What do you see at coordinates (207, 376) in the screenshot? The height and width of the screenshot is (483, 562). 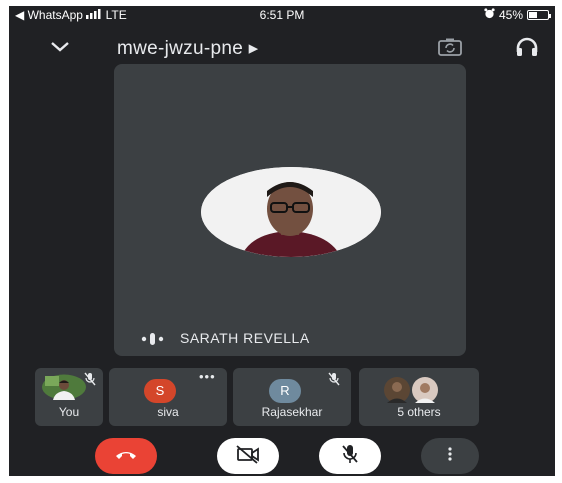 I see `more-options-icon: •••` at bounding box center [207, 376].